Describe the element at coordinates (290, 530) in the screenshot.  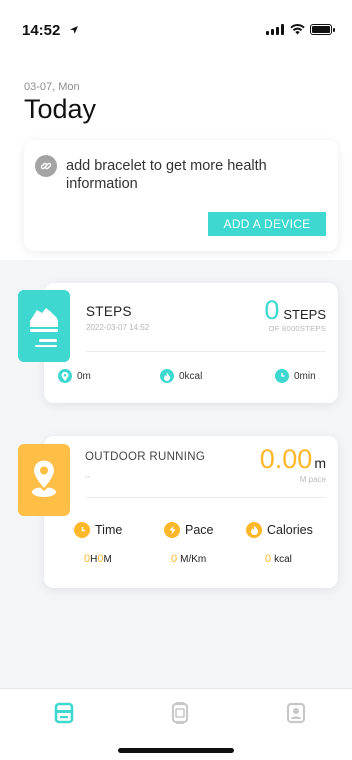
I see `calories-label: Calories` at that location.